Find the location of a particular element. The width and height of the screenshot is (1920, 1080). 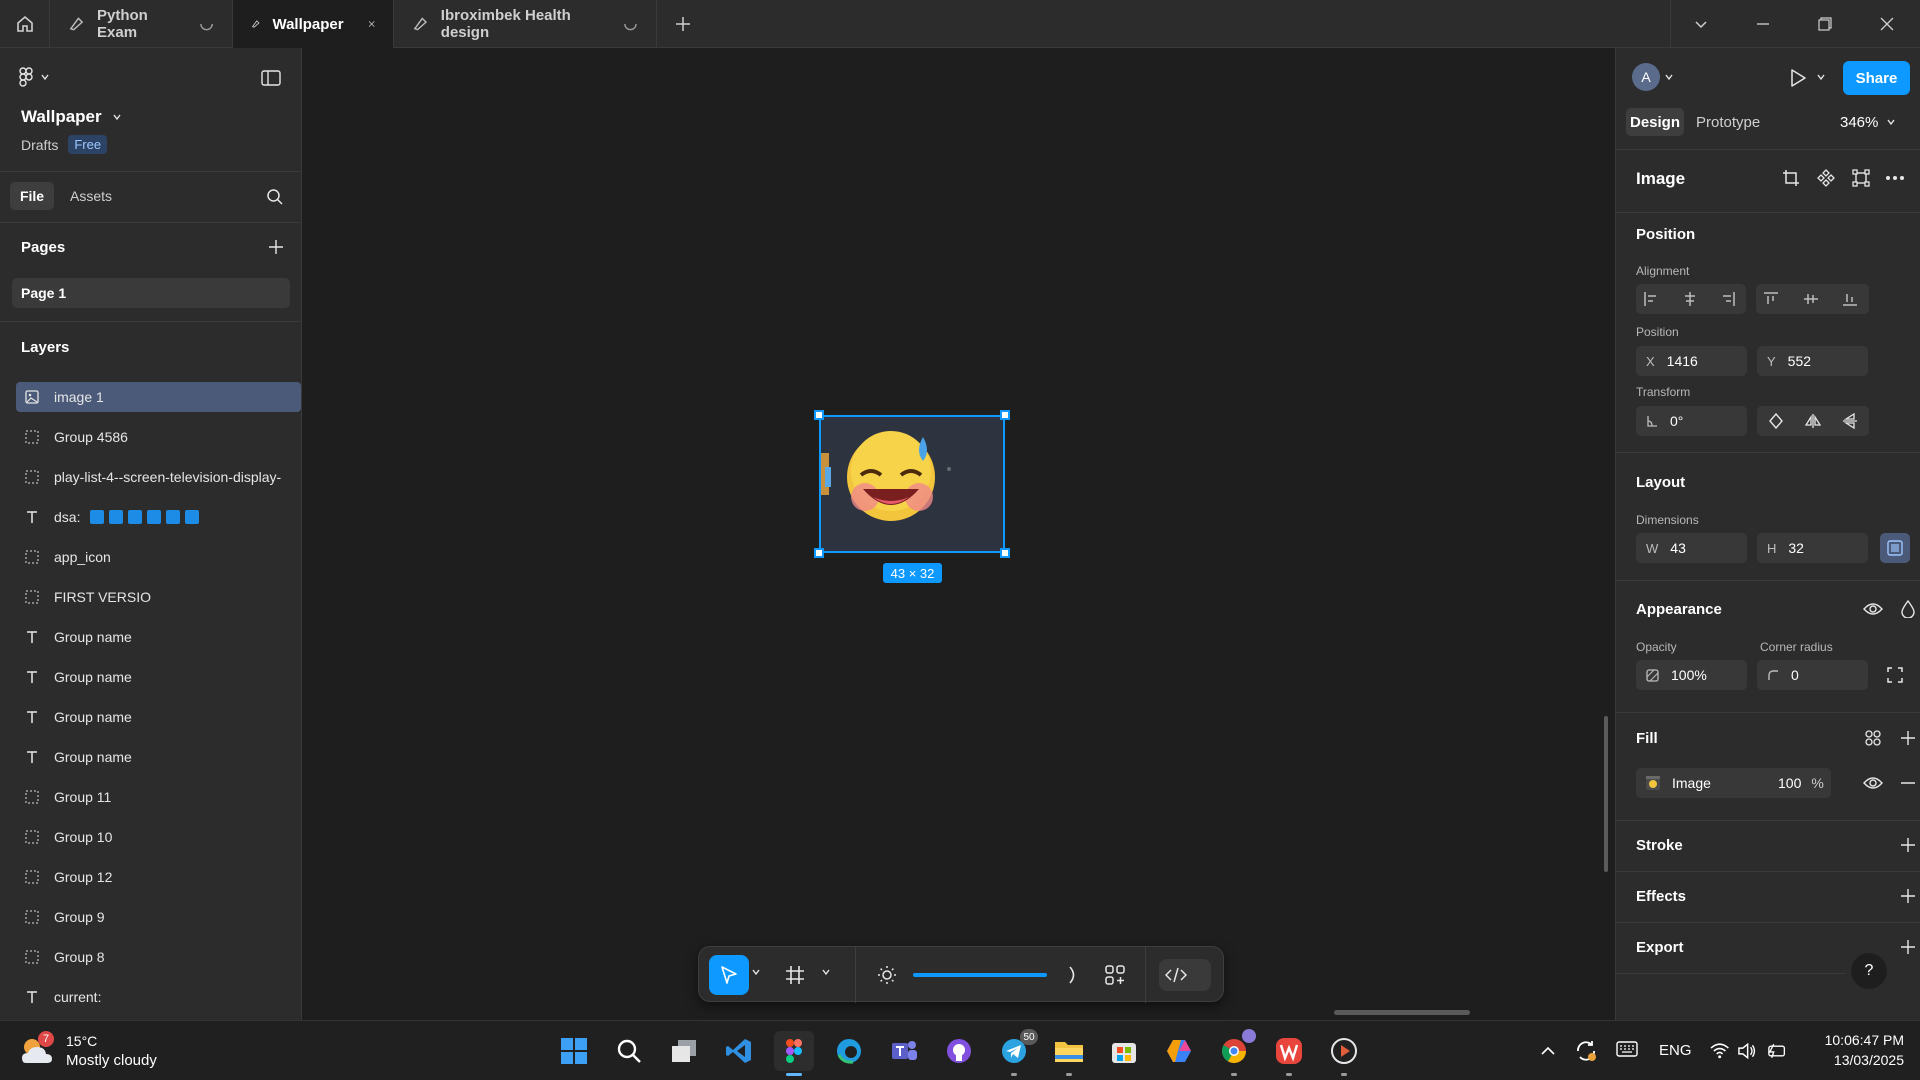

layer-item: play-list-4--screen-television-display- is located at coordinates (158, 477).